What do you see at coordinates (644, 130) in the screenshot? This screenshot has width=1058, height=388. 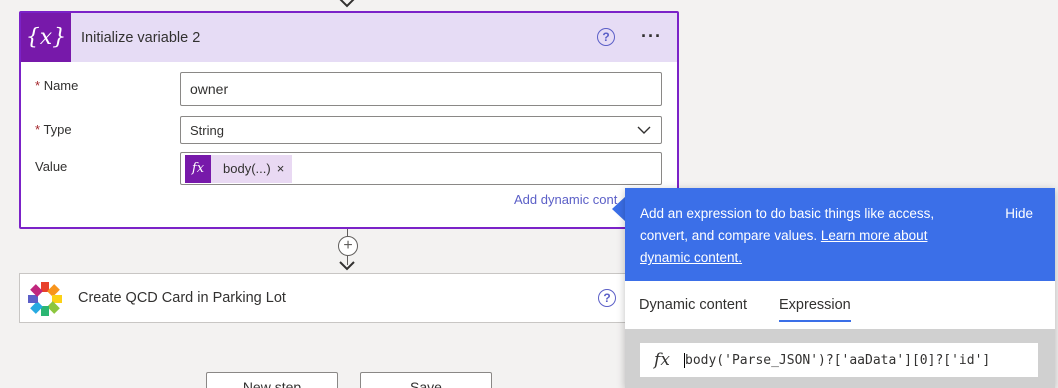 I see `chevron-down-icon` at bounding box center [644, 130].